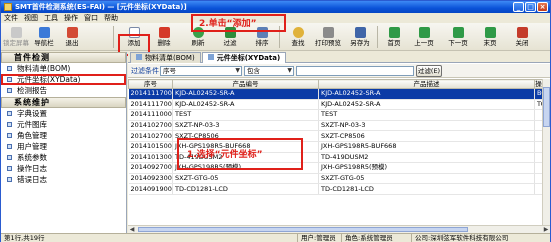 The width and height of the screenshot is (551, 242). What do you see at coordinates (51, 18) in the screenshot?
I see `menu-tools: 工具` at bounding box center [51, 18].